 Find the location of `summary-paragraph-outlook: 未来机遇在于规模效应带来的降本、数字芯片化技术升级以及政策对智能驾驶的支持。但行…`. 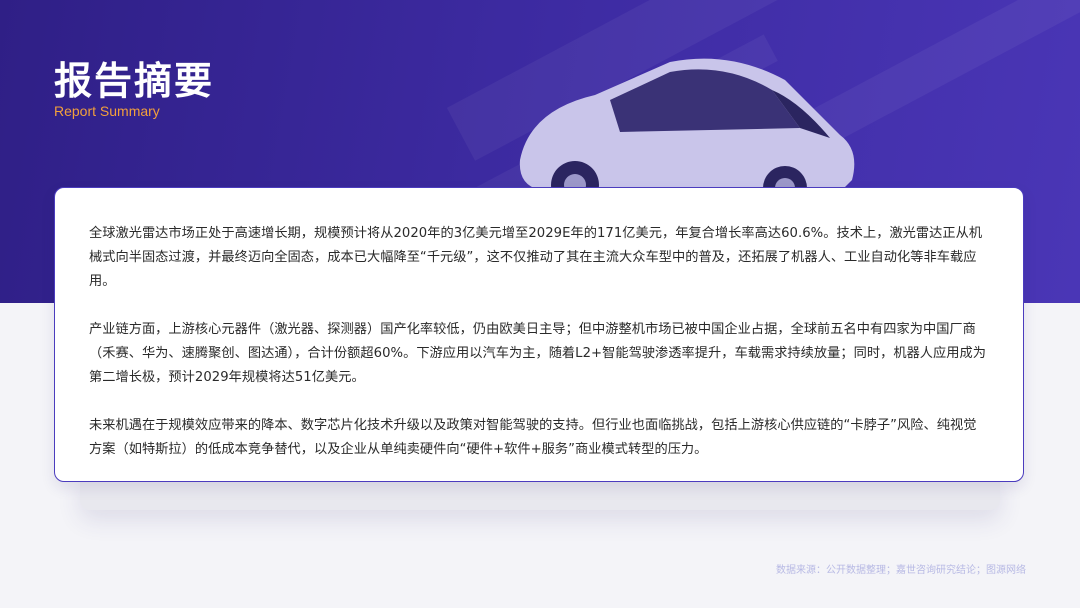

summary-paragraph-outlook: 未来机遇在于规模效应带来的降本、数字芯片化技术升级以及政策对智能驾驶的支持。但行… is located at coordinates (533, 437).